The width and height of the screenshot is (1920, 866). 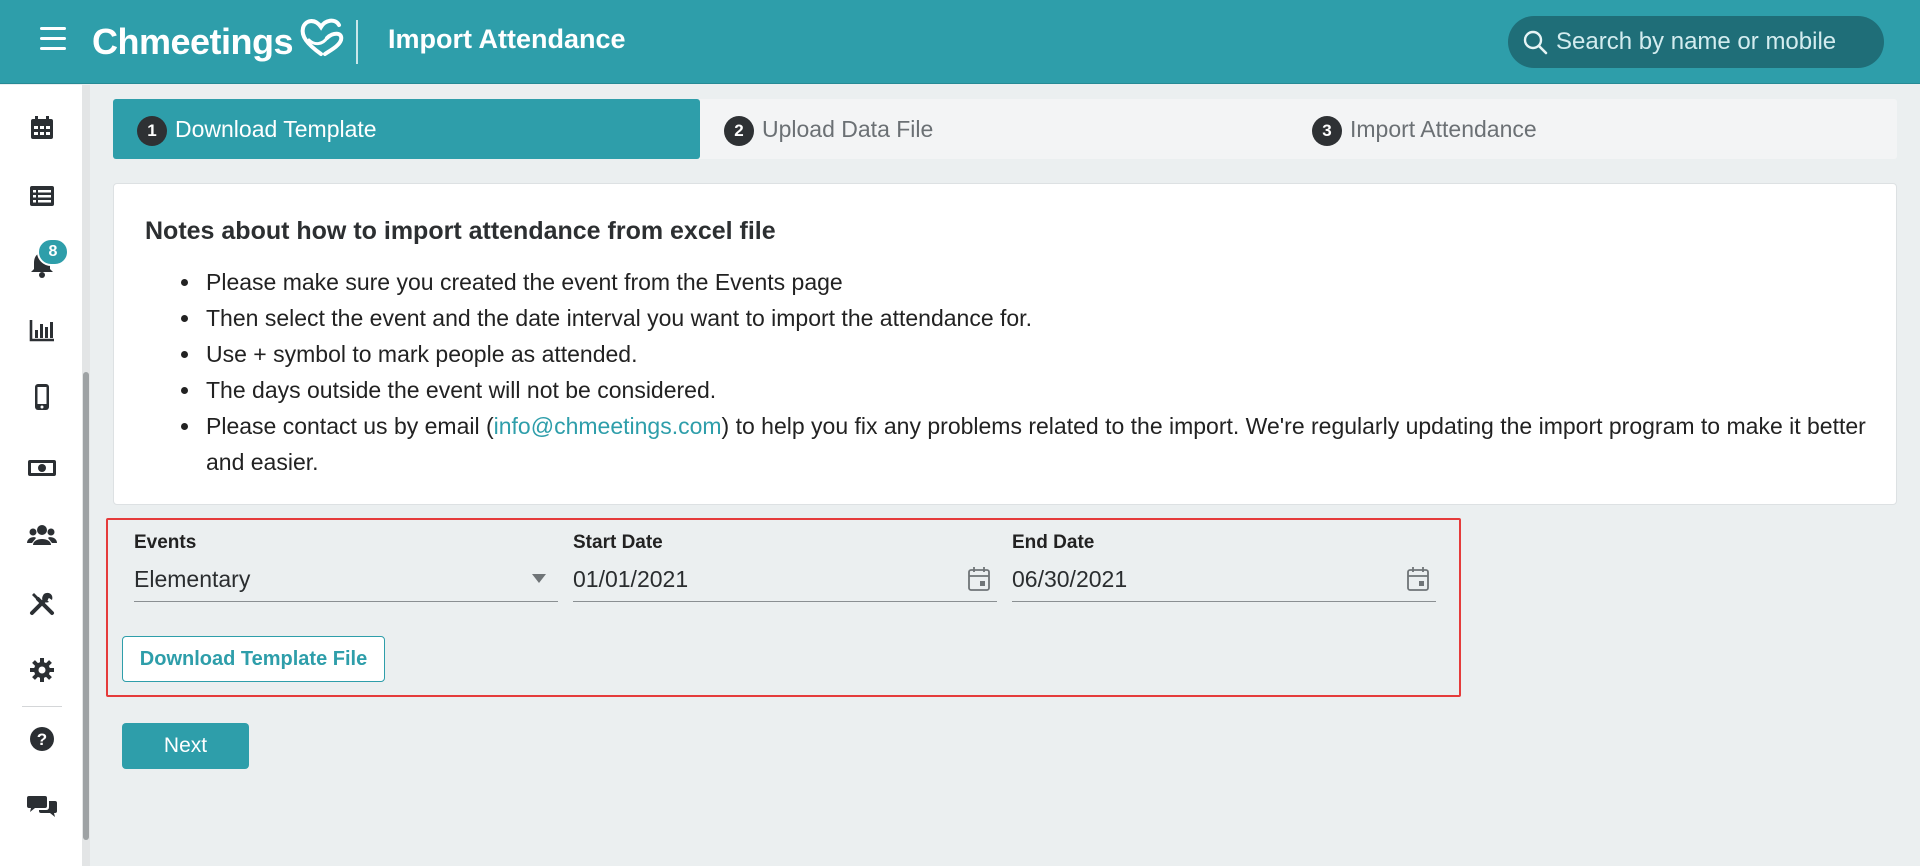 What do you see at coordinates (785, 580) in the screenshot?
I see `start-date-input: 01/01/2021` at bounding box center [785, 580].